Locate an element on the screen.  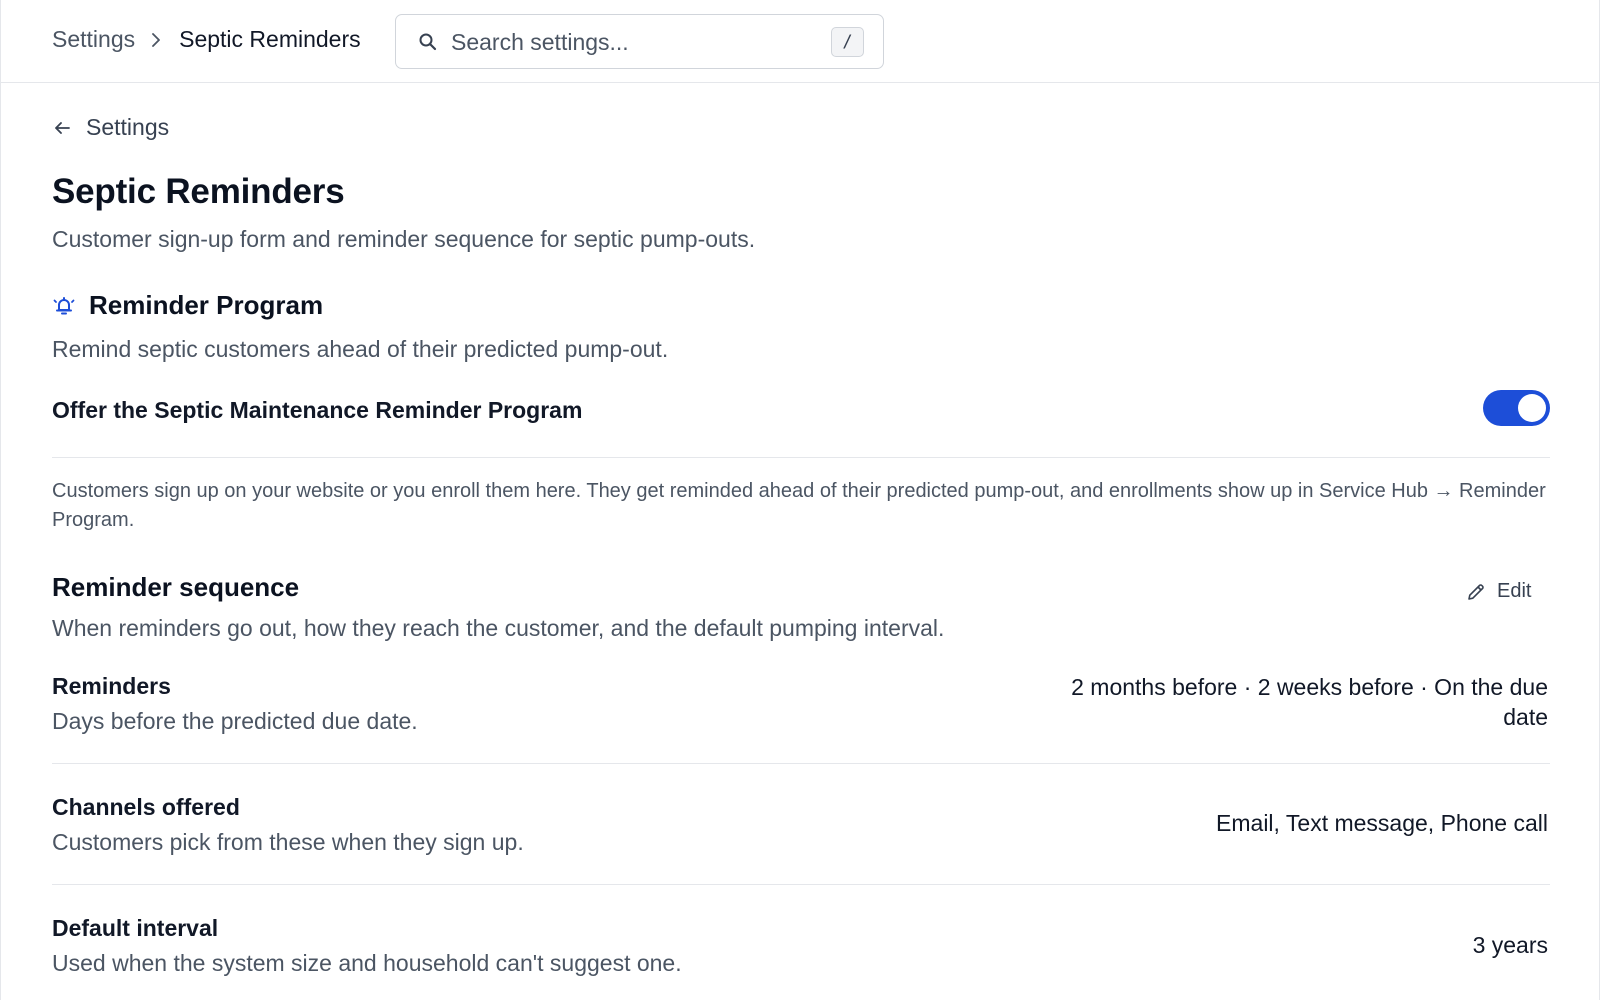
channels-label: Channels offered is located at coordinates (146, 807).